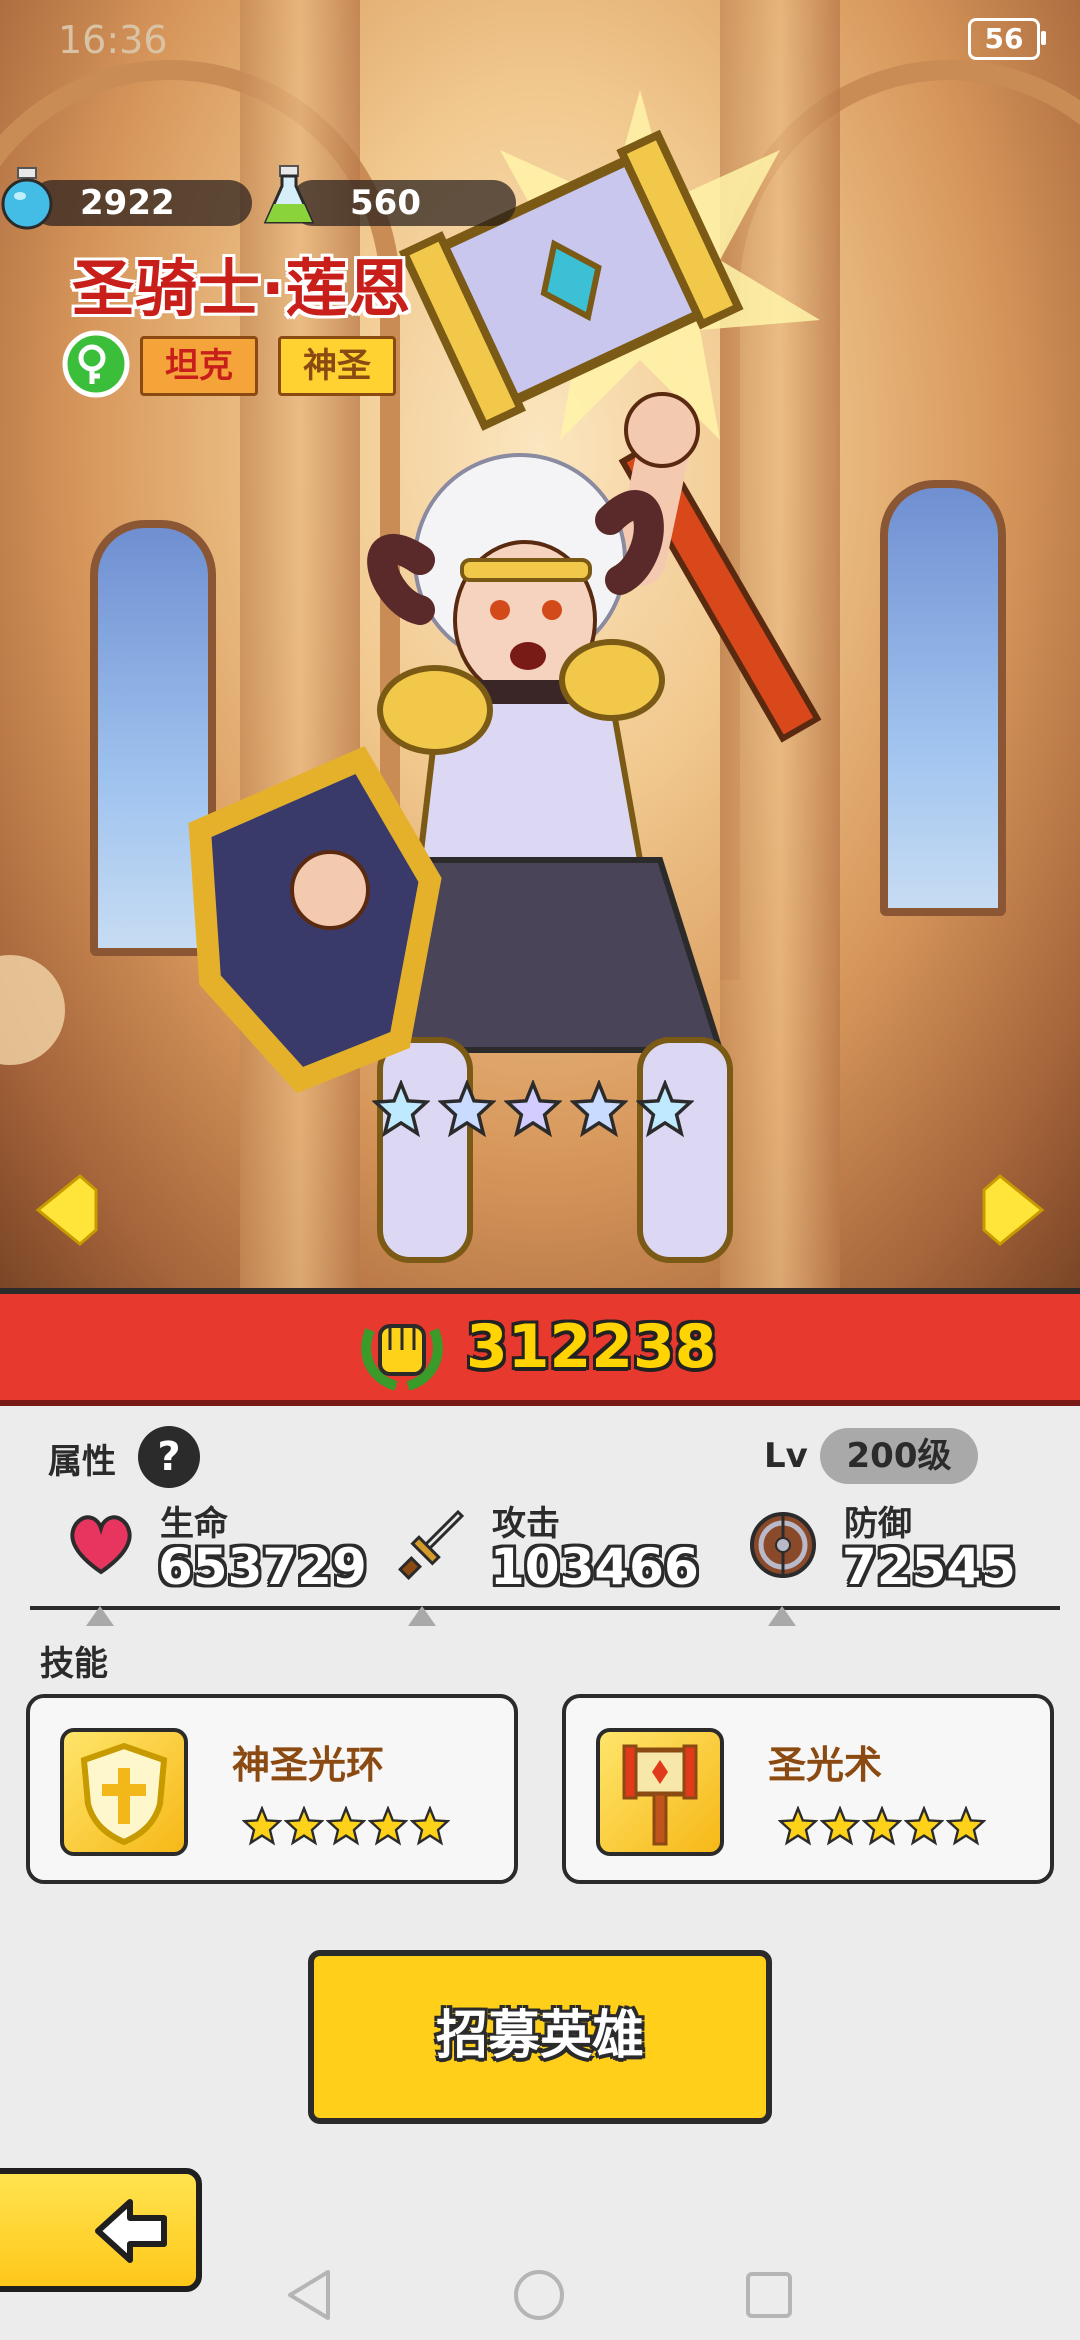  I want to click on skill-name: 神圣光环, so click(308, 1765).